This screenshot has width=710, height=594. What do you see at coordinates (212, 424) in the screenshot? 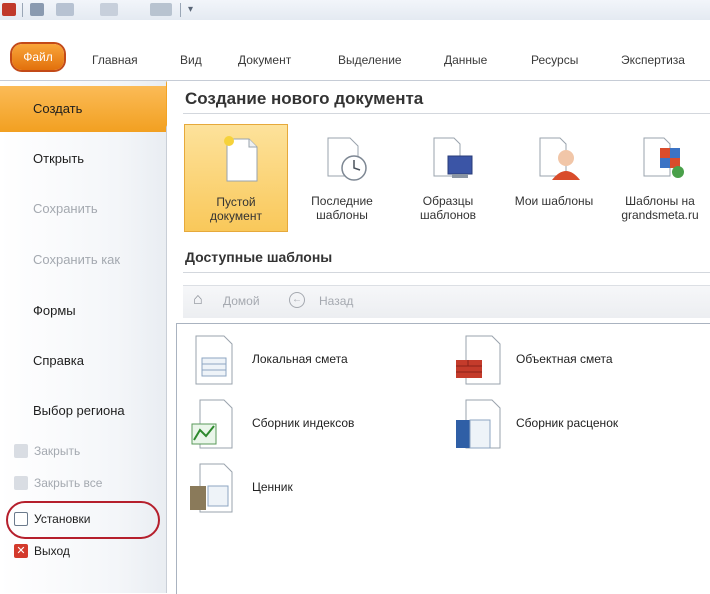
I see `index-collection-icon` at bounding box center [212, 424].